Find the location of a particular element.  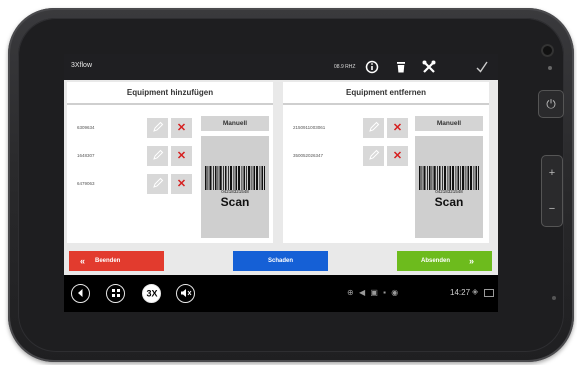

finish-label: Beenden is located at coordinates (108, 261).